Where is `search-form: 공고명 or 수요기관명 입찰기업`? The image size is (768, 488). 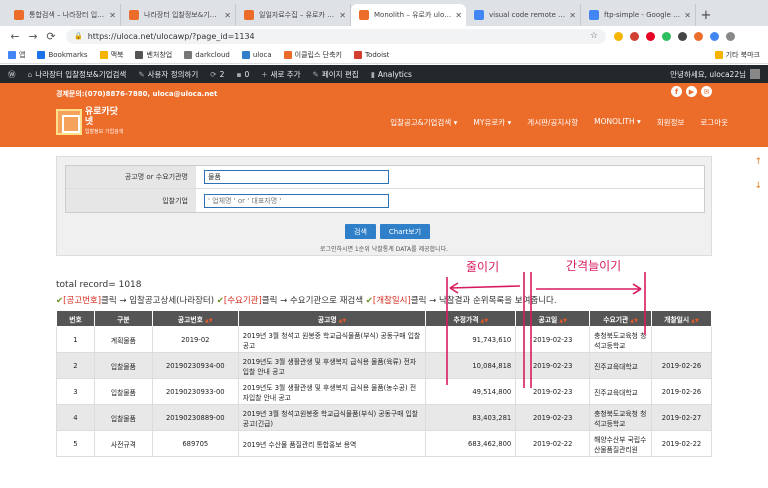 search-form: 공고명 or 수요기관명 입찰기업 is located at coordinates (385, 189).